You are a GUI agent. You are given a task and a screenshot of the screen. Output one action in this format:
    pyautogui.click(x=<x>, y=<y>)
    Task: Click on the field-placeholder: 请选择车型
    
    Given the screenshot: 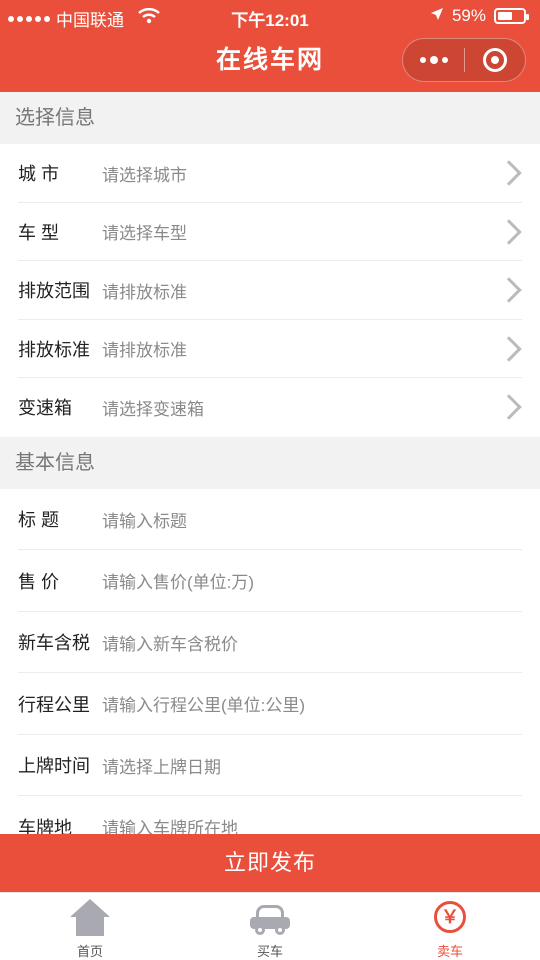 What is the action you would take?
    pyautogui.click(x=144, y=234)
    